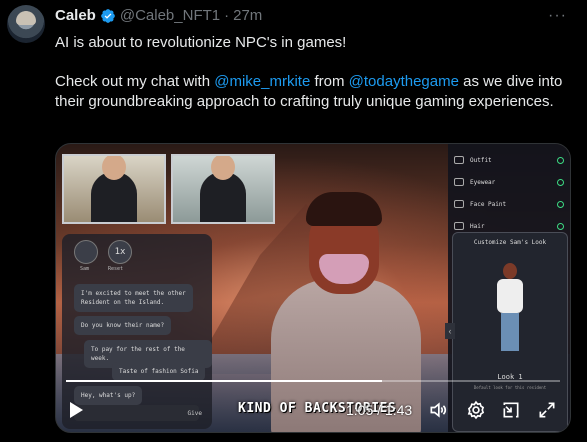  Describe the element at coordinates (76, 410) in the screenshot. I see `play-icon` at that location.